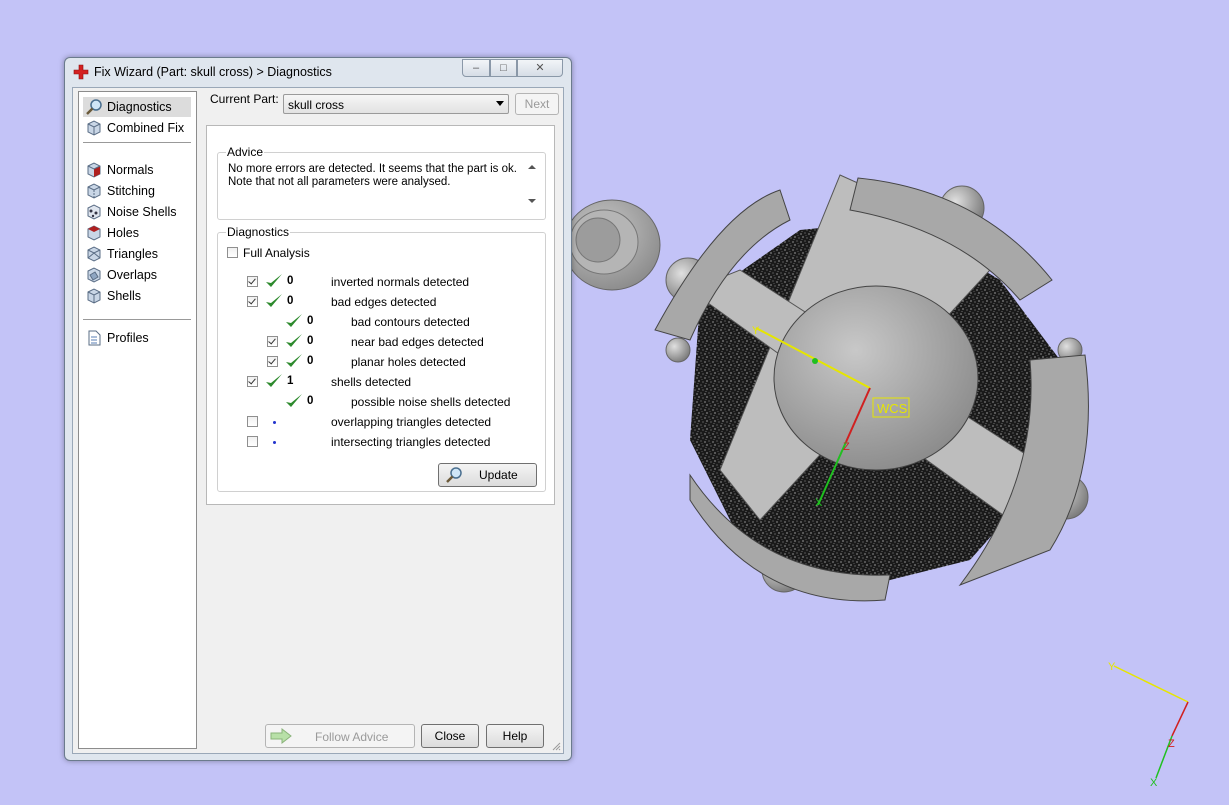  I want to click on diag-label: possible noise shells detected, so click(431, 402).